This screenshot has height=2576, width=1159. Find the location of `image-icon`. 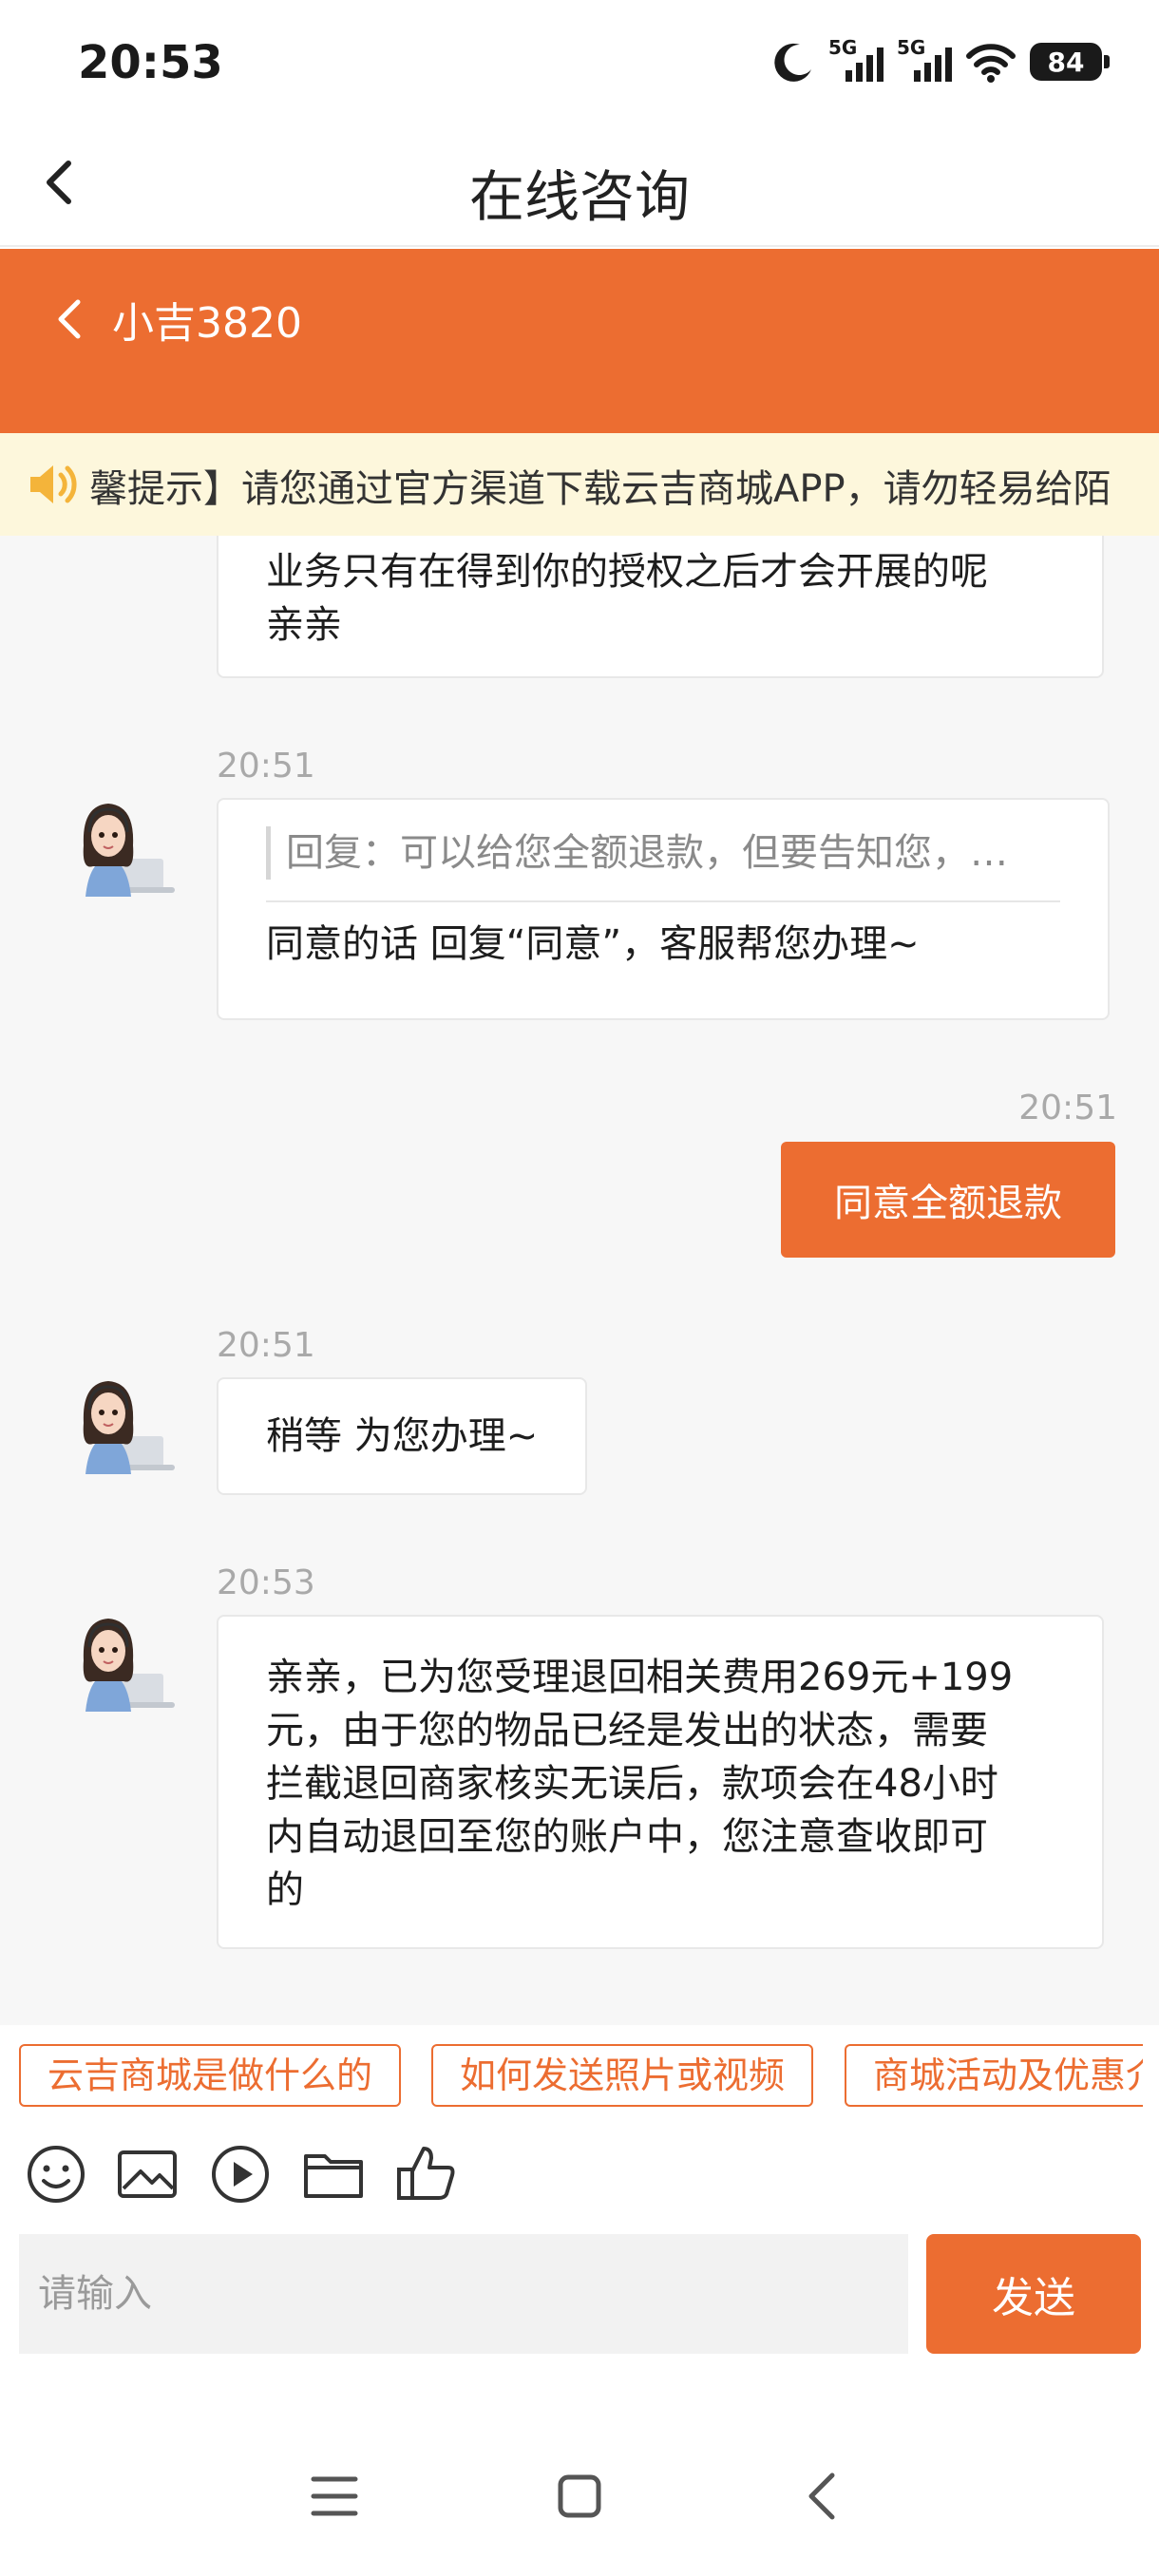

image-icon is located at coordinates (147, 2174).